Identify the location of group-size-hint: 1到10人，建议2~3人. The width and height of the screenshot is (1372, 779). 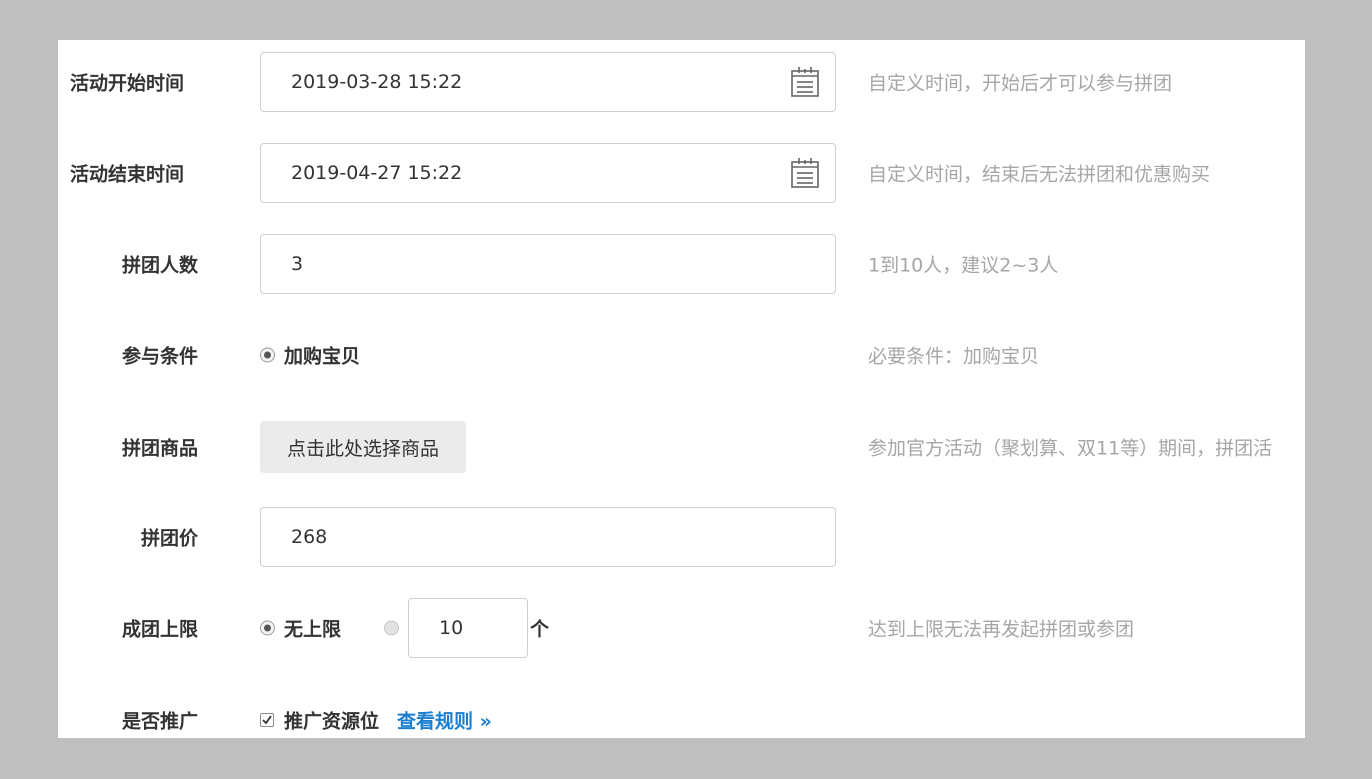
(963, 265).